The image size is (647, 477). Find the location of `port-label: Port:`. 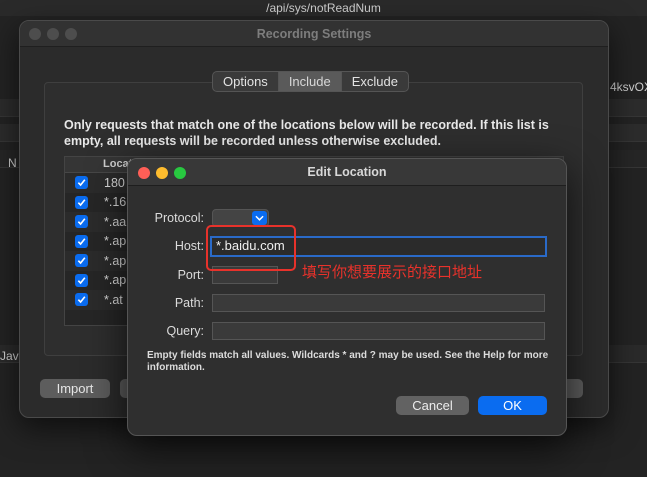

port-label: Port: is located at coordinates (190, 275).